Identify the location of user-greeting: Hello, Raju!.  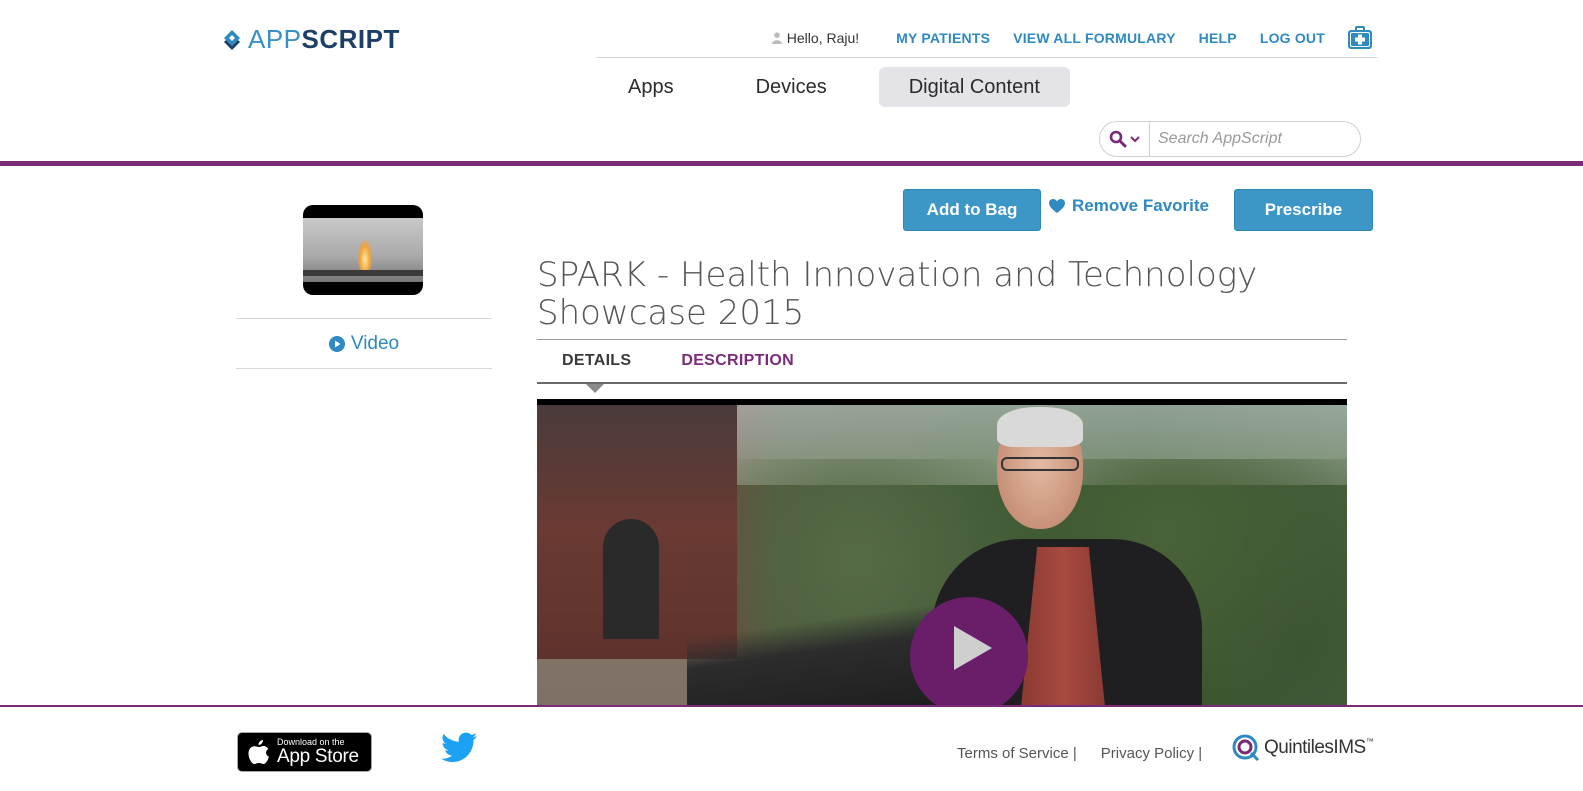
(815, 37).